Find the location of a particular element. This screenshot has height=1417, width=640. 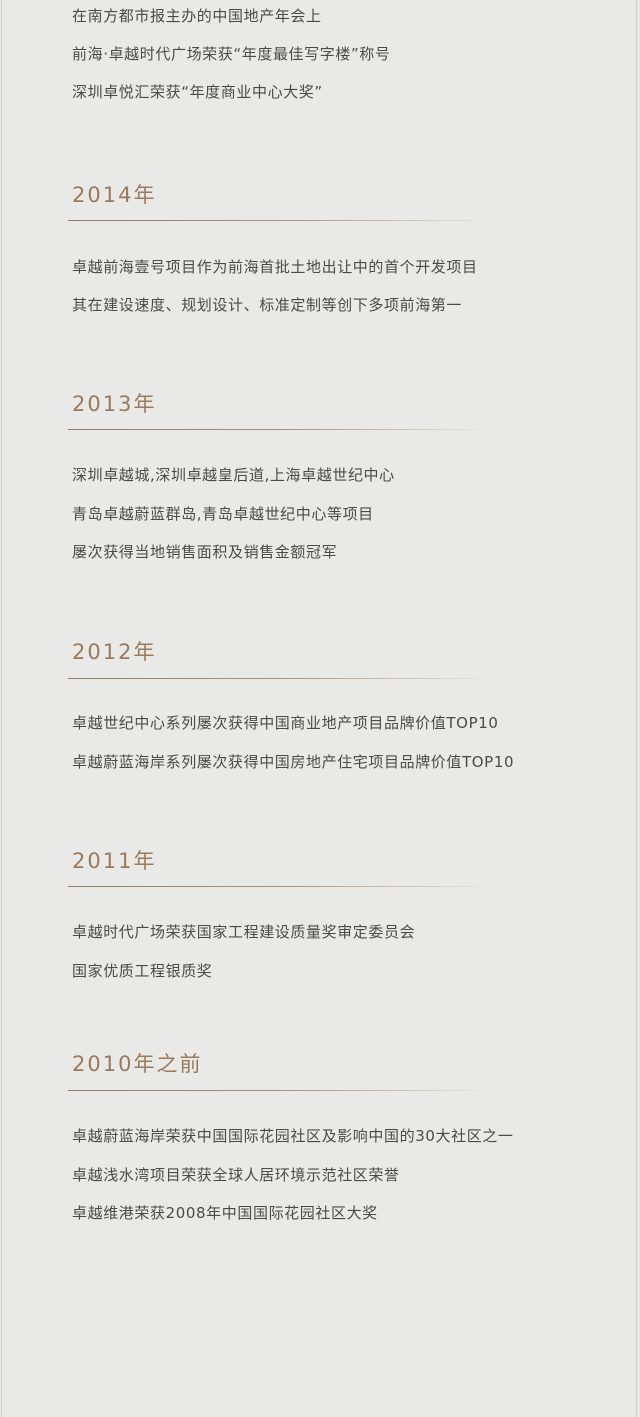

award-line: 卓越世纪中心系列屡次获得中国商业地产项目品牌价值TOP10 is located at coordinates (285, 723).